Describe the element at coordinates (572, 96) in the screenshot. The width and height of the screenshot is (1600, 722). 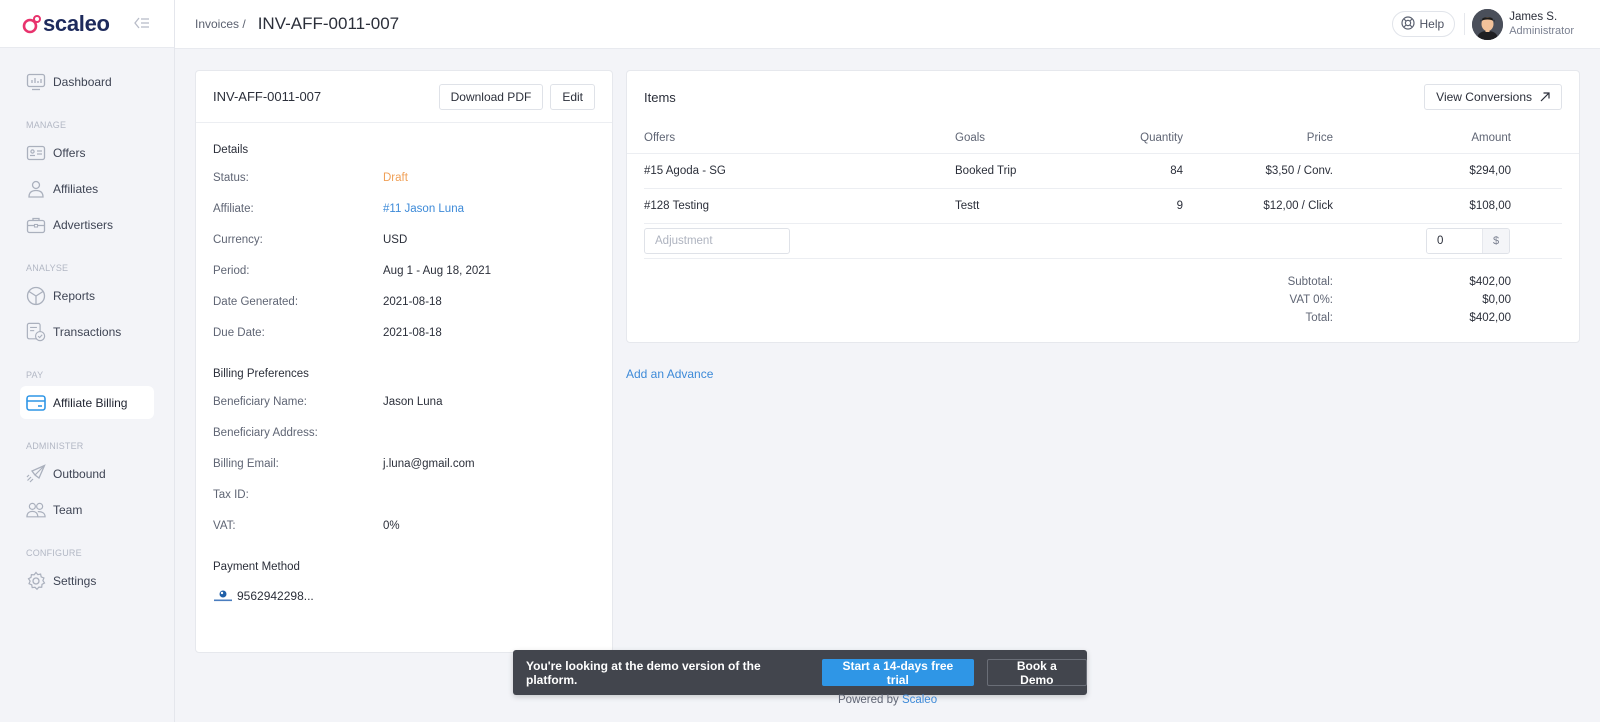
I see `edit-button: Edit` at that location.